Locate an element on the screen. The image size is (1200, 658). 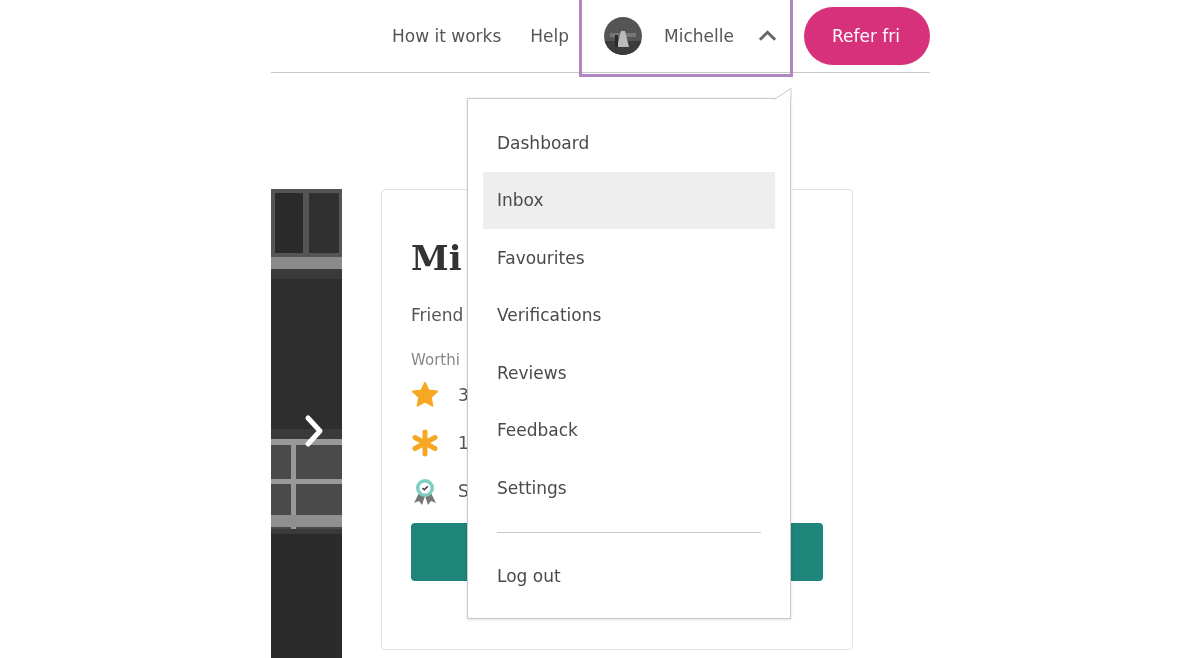
user-menu-button: Michelle is located at coordinates (686, 38).